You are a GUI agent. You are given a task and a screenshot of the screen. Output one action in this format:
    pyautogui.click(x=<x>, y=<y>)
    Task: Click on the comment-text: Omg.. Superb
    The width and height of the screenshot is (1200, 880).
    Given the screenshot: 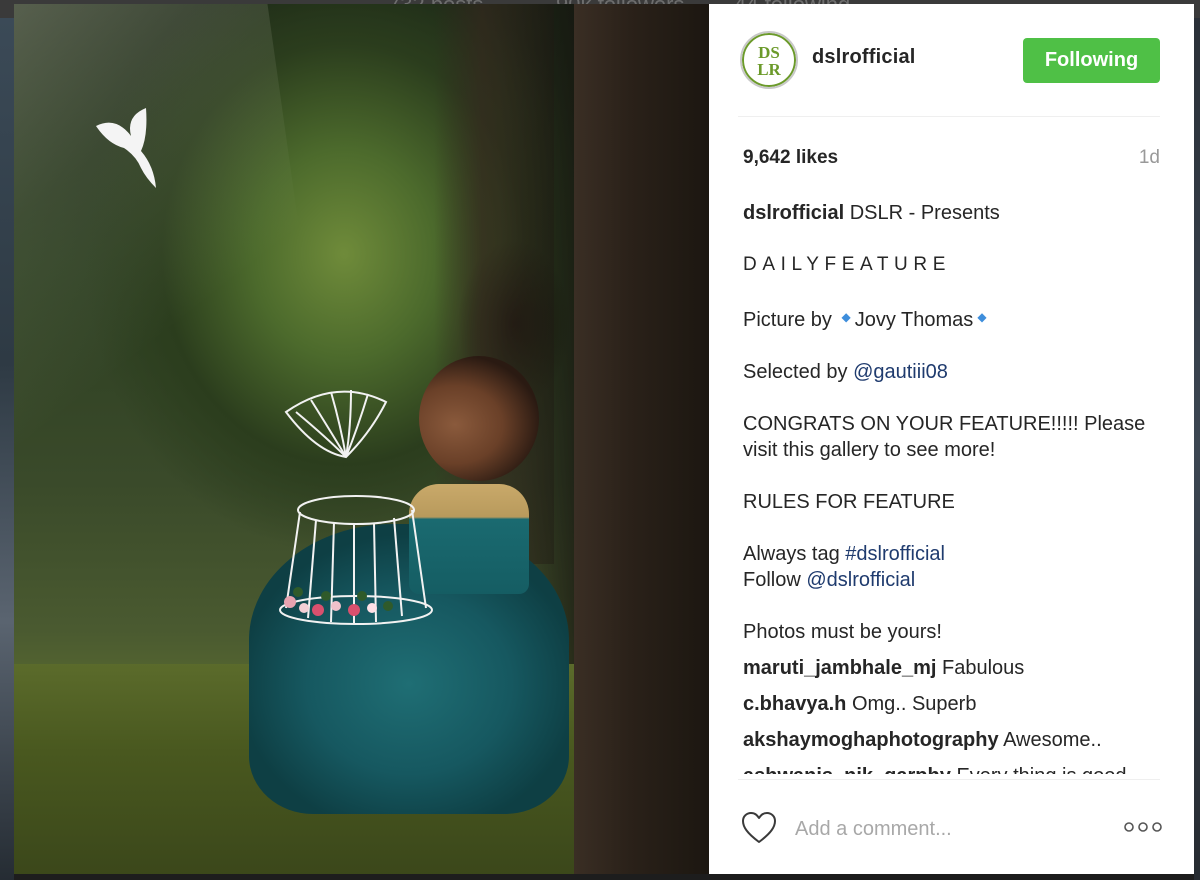 What is the action you would take?
    pyautogui.click(x=914, y=704)
    